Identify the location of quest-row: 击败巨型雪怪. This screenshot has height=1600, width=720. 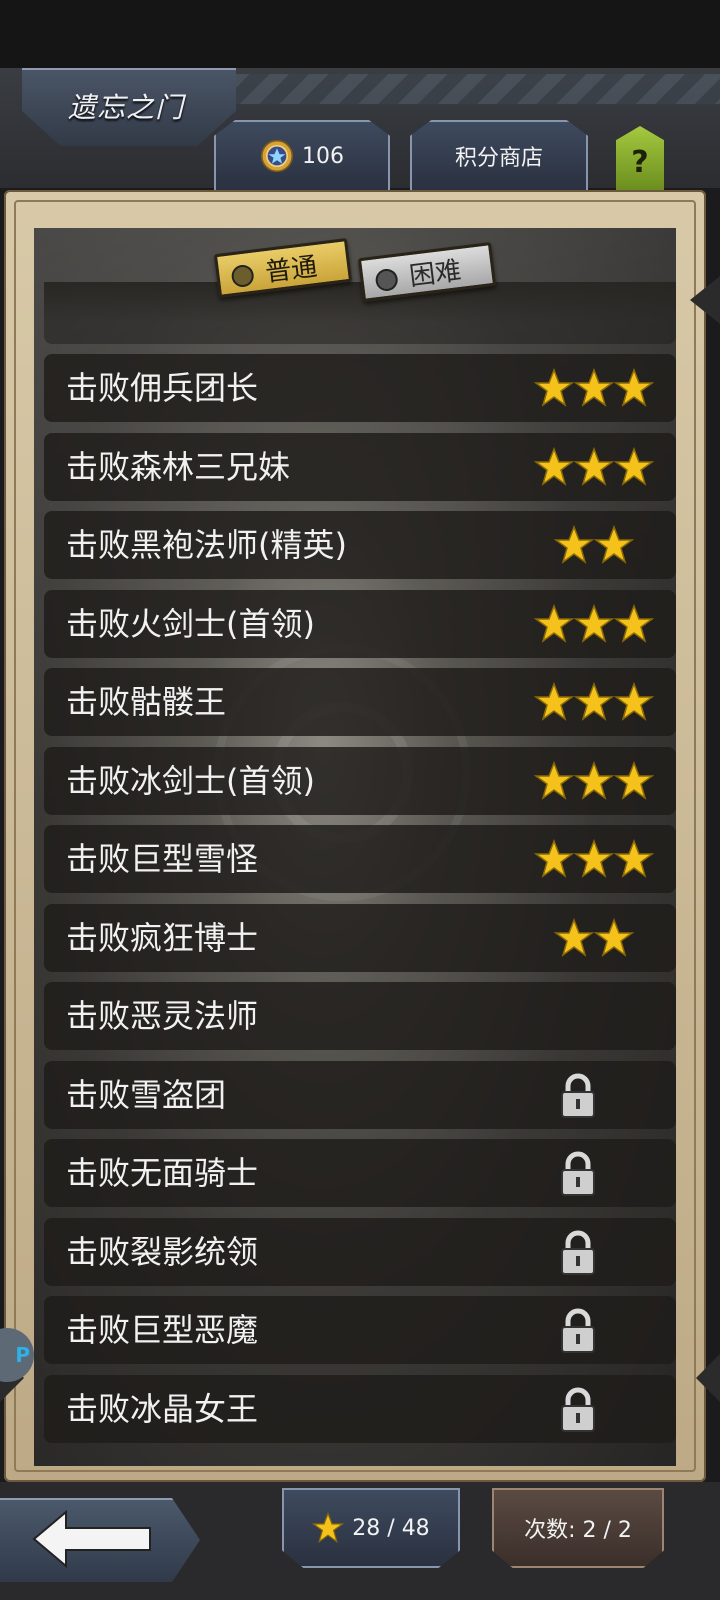
(360, 859).